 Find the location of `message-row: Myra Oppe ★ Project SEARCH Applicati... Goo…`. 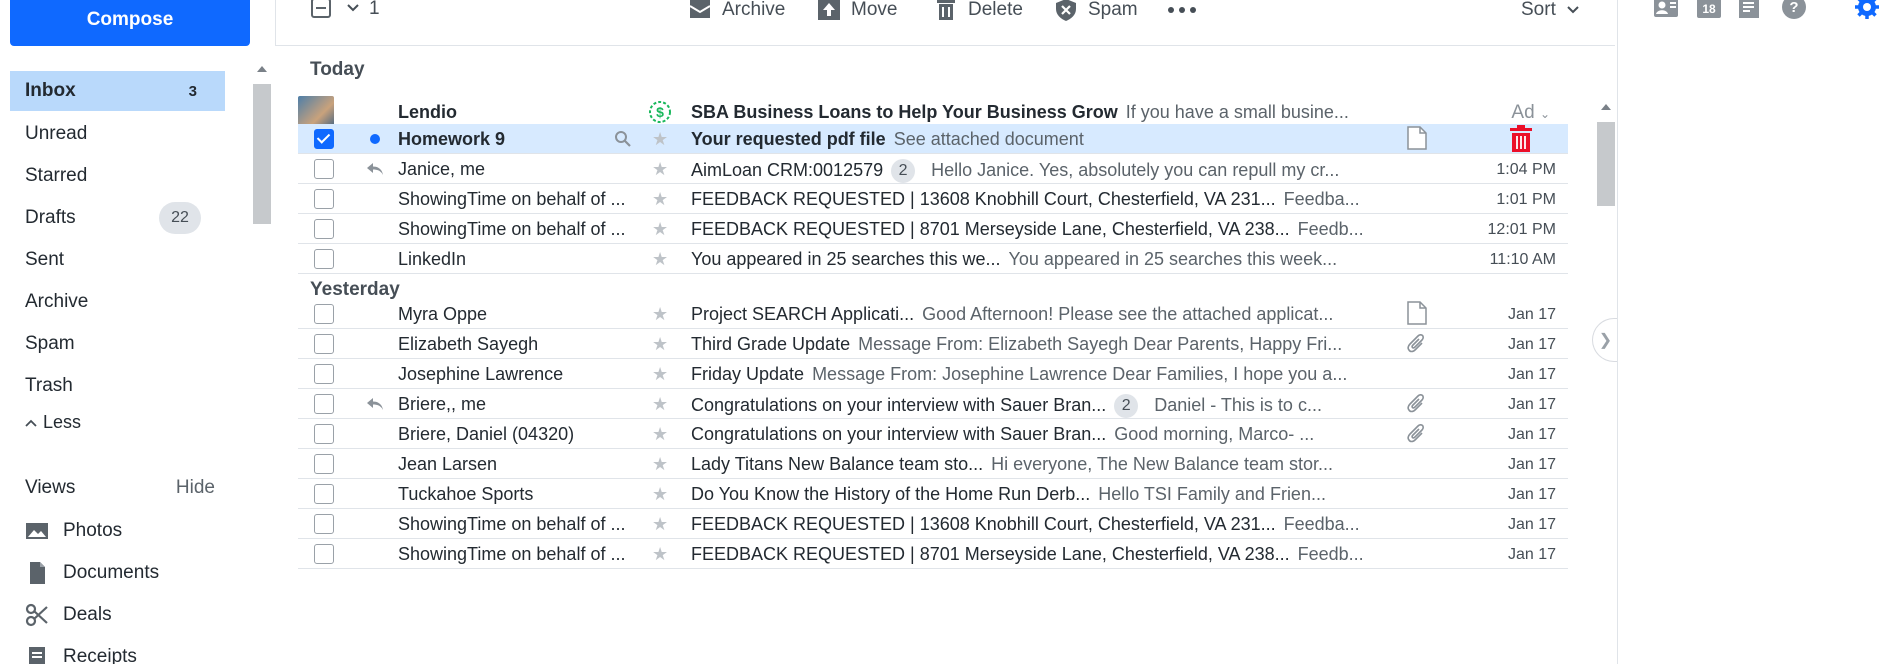

message-row: Myra Oppe ★ Project SEARCH Applicati... Goo… is located at coordinates (933, 314).